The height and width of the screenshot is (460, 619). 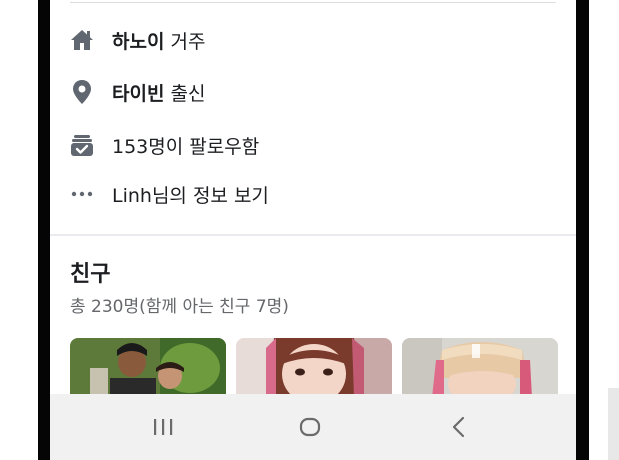 I want to click on from-label: 출신, so click(x=185, y=93).